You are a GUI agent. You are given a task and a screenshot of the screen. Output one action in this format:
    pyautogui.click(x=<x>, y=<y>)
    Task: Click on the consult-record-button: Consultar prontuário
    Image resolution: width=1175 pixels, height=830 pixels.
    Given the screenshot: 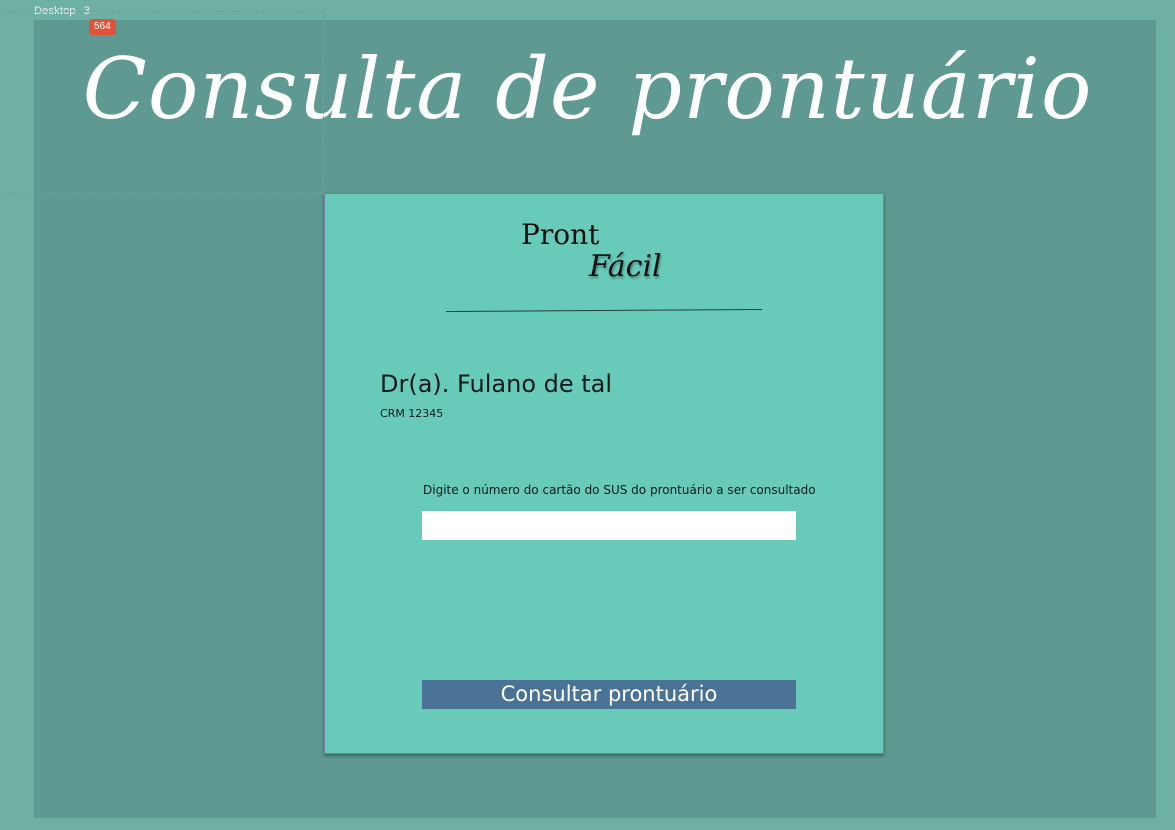 What is the action you would take?
    pyautogui.click(x=609, y=694)
    